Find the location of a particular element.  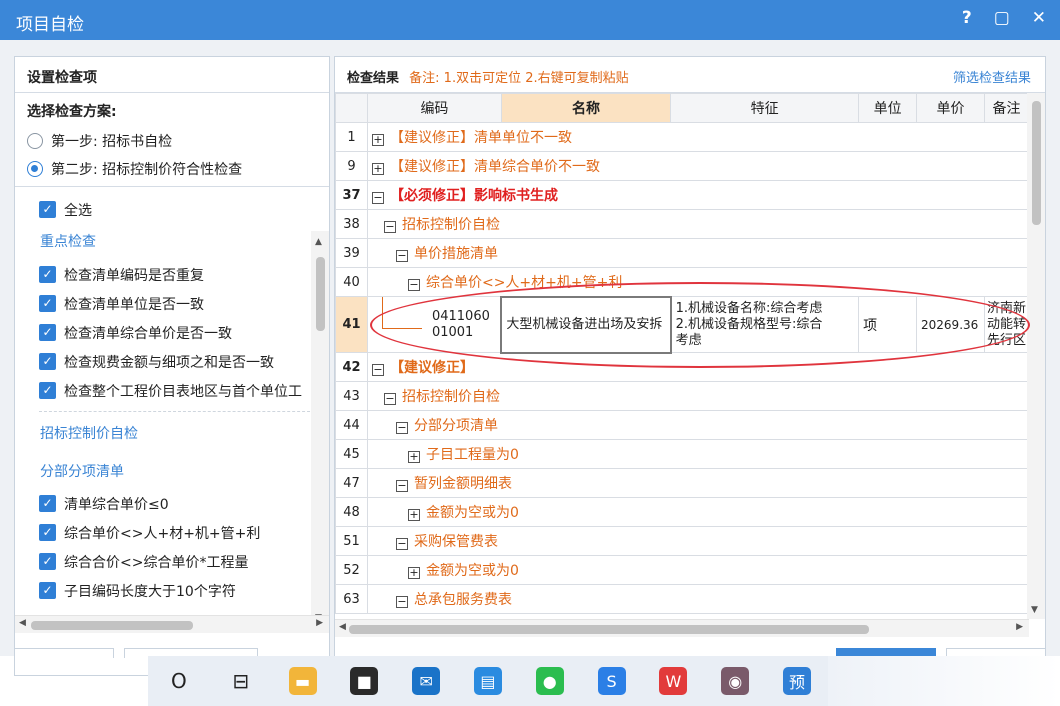

photo-app-icon: ◉ is located at coordinates (735, 681).